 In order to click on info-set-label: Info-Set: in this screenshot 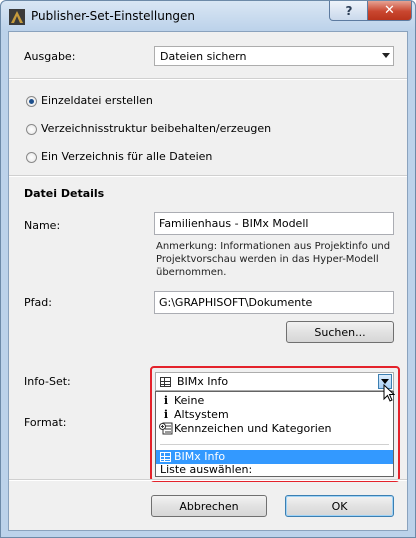, I will do `click(47, 381)`.